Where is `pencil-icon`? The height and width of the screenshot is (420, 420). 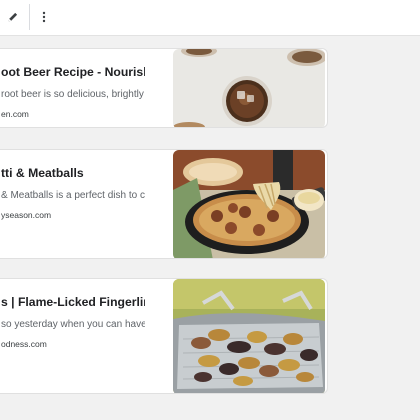
pencil-icon is located at coordinates (13, 17).